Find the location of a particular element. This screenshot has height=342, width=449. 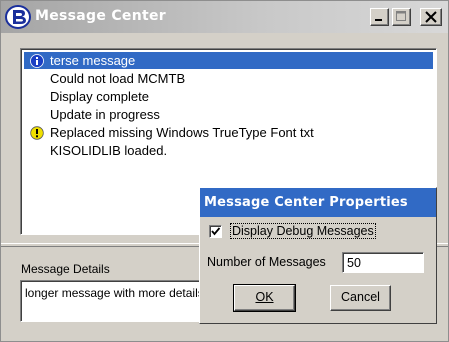

cancel-button: Cancel is located at coordinates (360, 298).